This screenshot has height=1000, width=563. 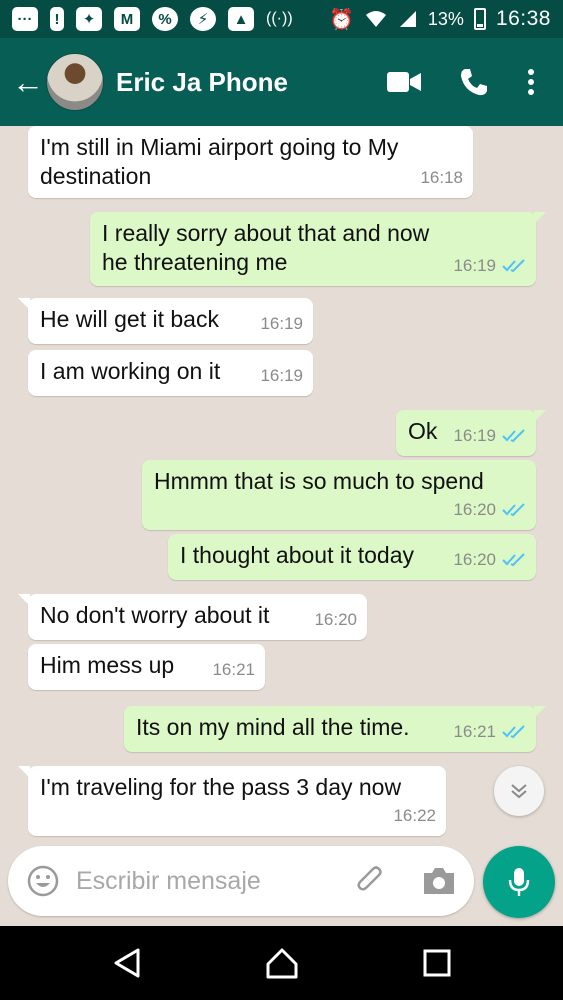 What do you see at coordinates (339, 495) in the screenshot?
I see `outgoing-message: Hmmm that is so much to spend 16:20` at bounding box center [339, 495].